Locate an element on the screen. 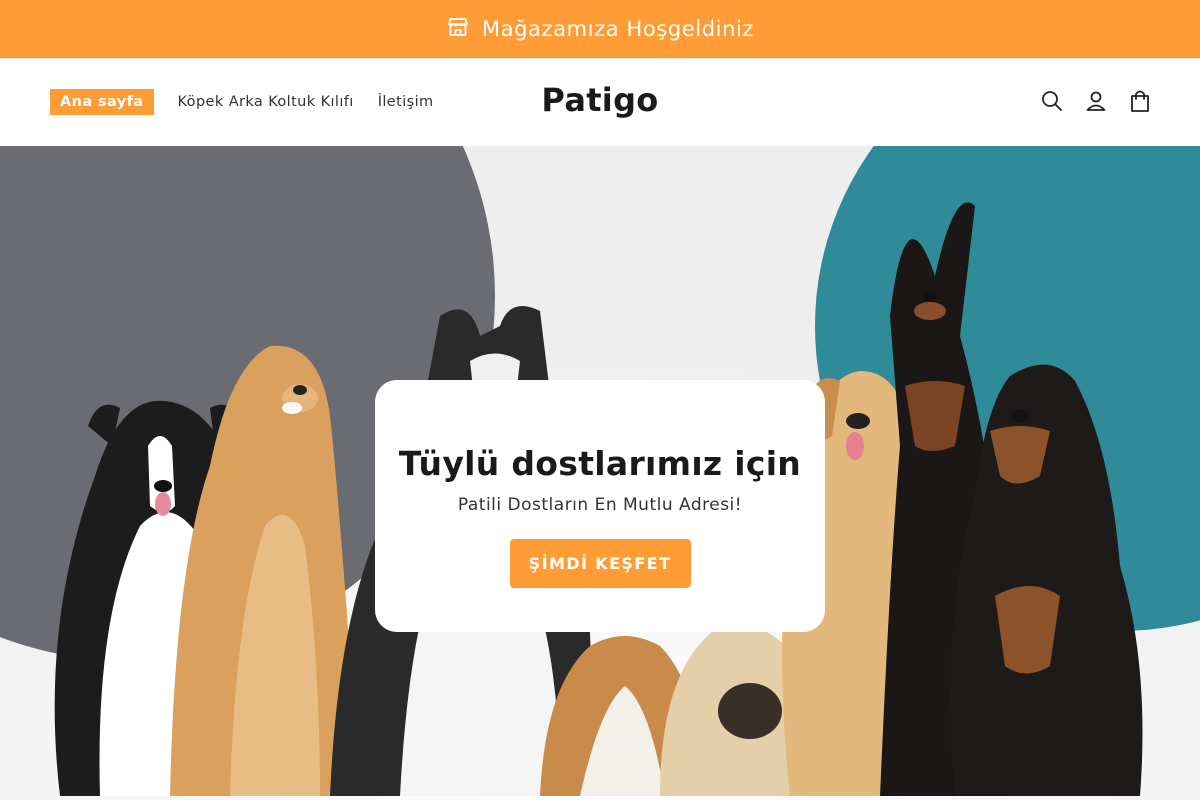 The width and height of the screenshot is (1200, 800). site-logo: Patigo is located at coordinates (600, 100).